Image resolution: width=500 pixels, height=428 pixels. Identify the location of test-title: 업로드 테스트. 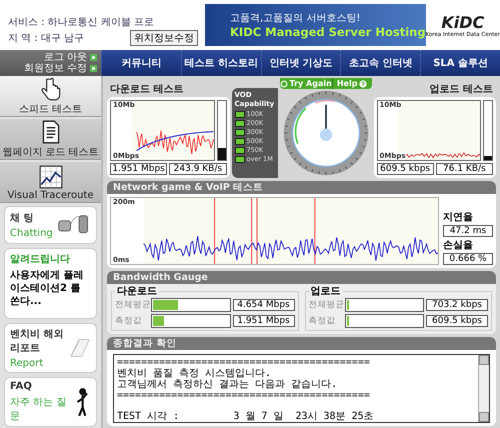
(461, 90).